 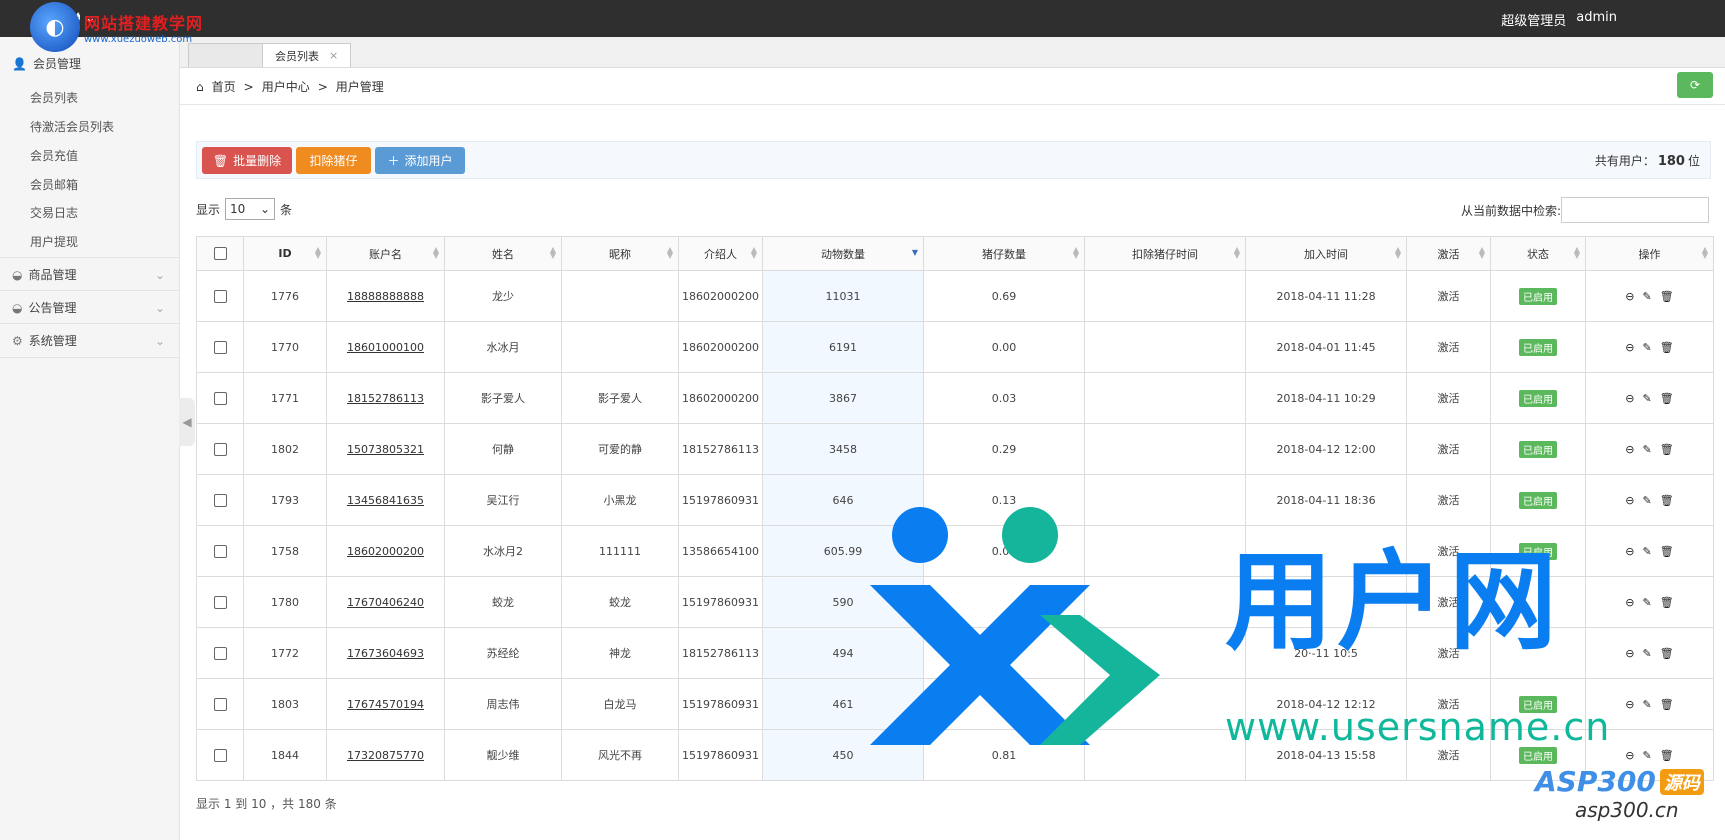 What do you see at coordinates (46, 63) in the screenshot?
I see `sidebar-group-members: 👤 会员管理` at bounding box center [46, 63].